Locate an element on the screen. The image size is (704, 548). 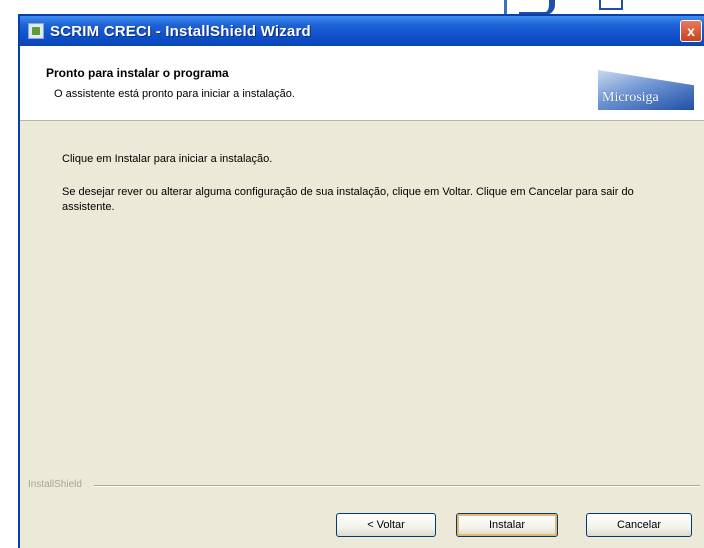
installer-app-icon is located at coordinates (36, 31).